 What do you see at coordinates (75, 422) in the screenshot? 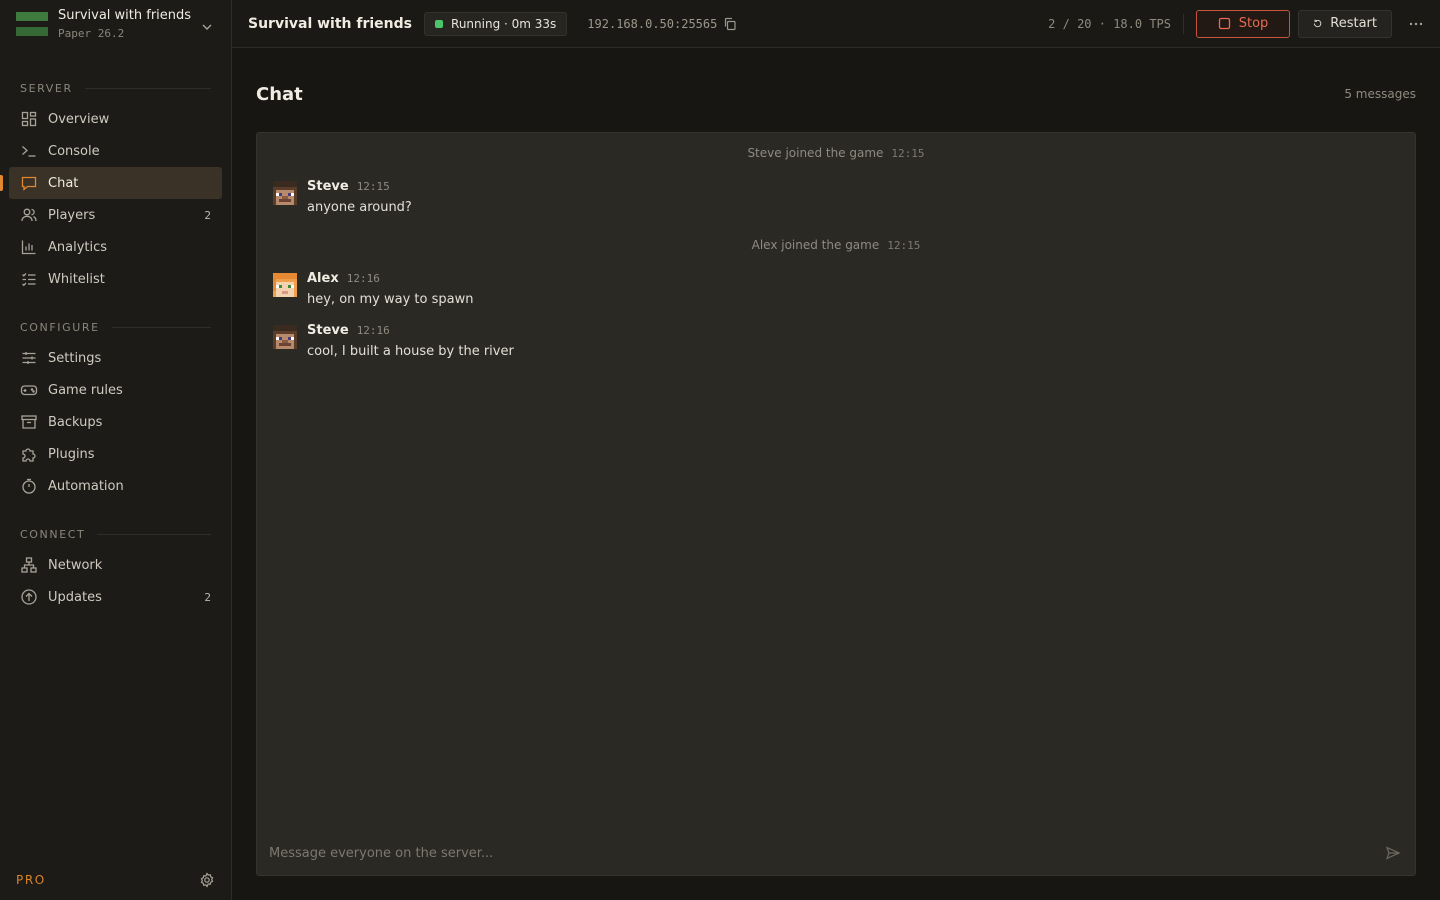
I see `sidebar-item-label: Backups` at bounding box center [75, 422].